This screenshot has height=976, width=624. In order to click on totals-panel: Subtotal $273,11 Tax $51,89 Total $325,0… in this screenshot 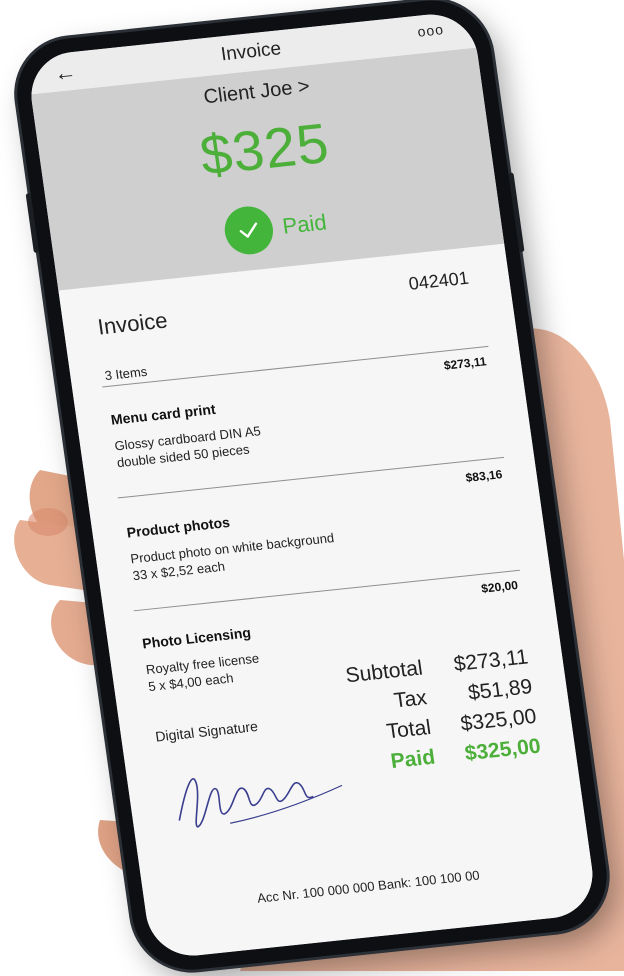, I will do `click(425, 716)`.